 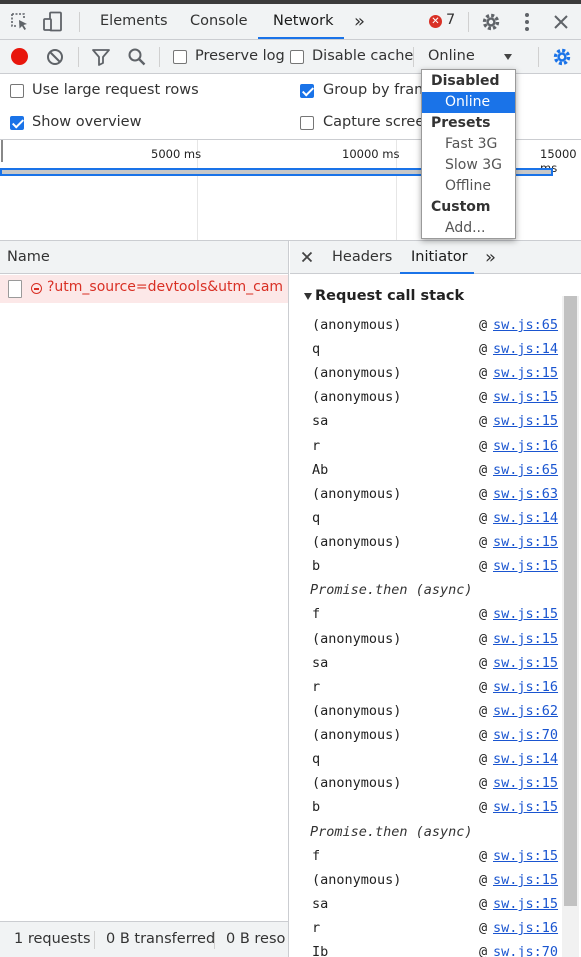 I want to click on settings-gear-icon, so click(x=491, y=22).